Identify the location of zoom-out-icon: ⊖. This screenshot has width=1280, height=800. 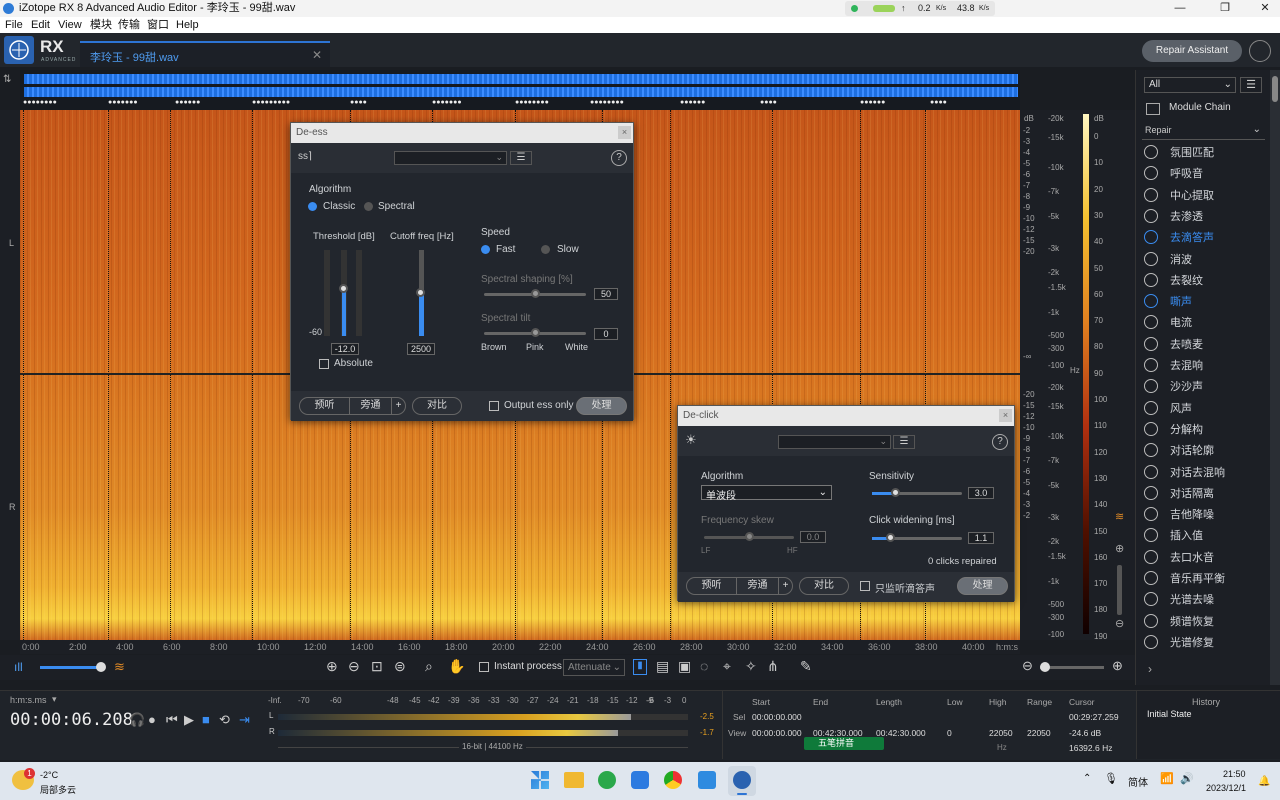
(354, 666).